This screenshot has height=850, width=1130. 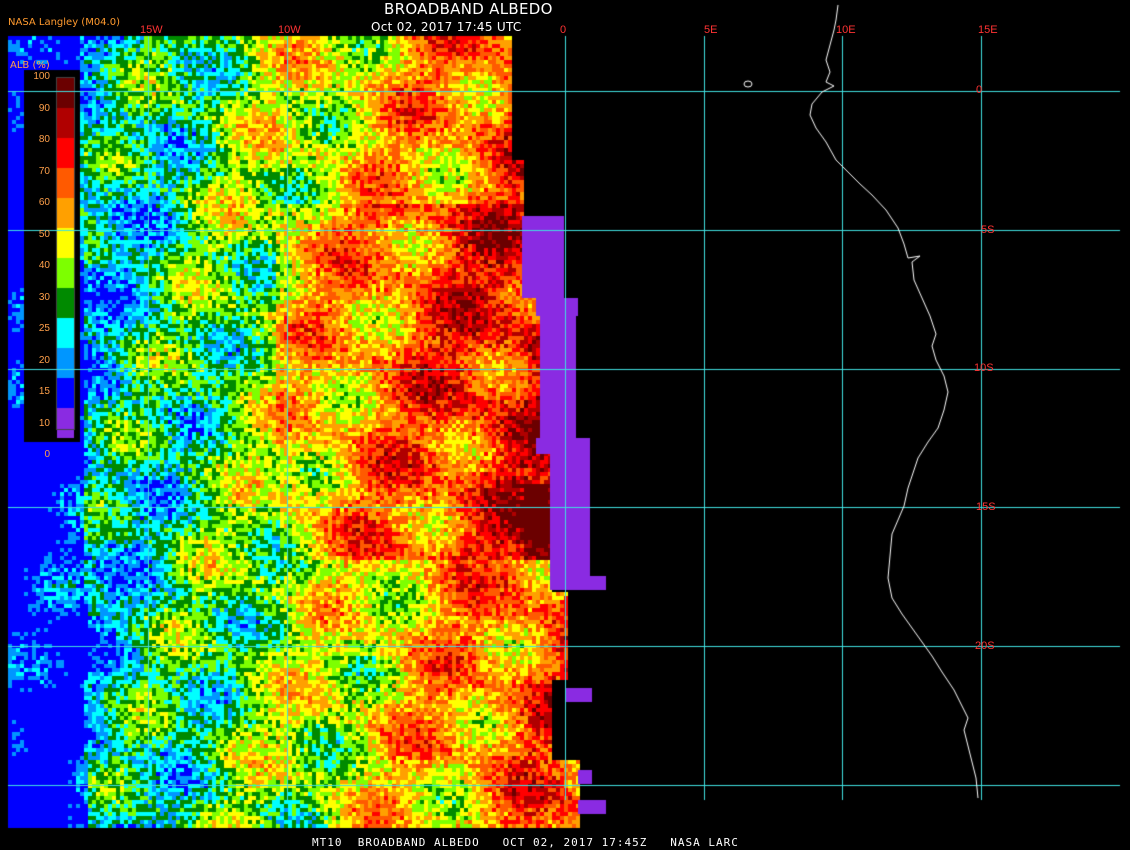 What do you see at coordinates (44, 139) in the screenshot?
I see `legend-label-80: 80` at bounding box center [44, 139].